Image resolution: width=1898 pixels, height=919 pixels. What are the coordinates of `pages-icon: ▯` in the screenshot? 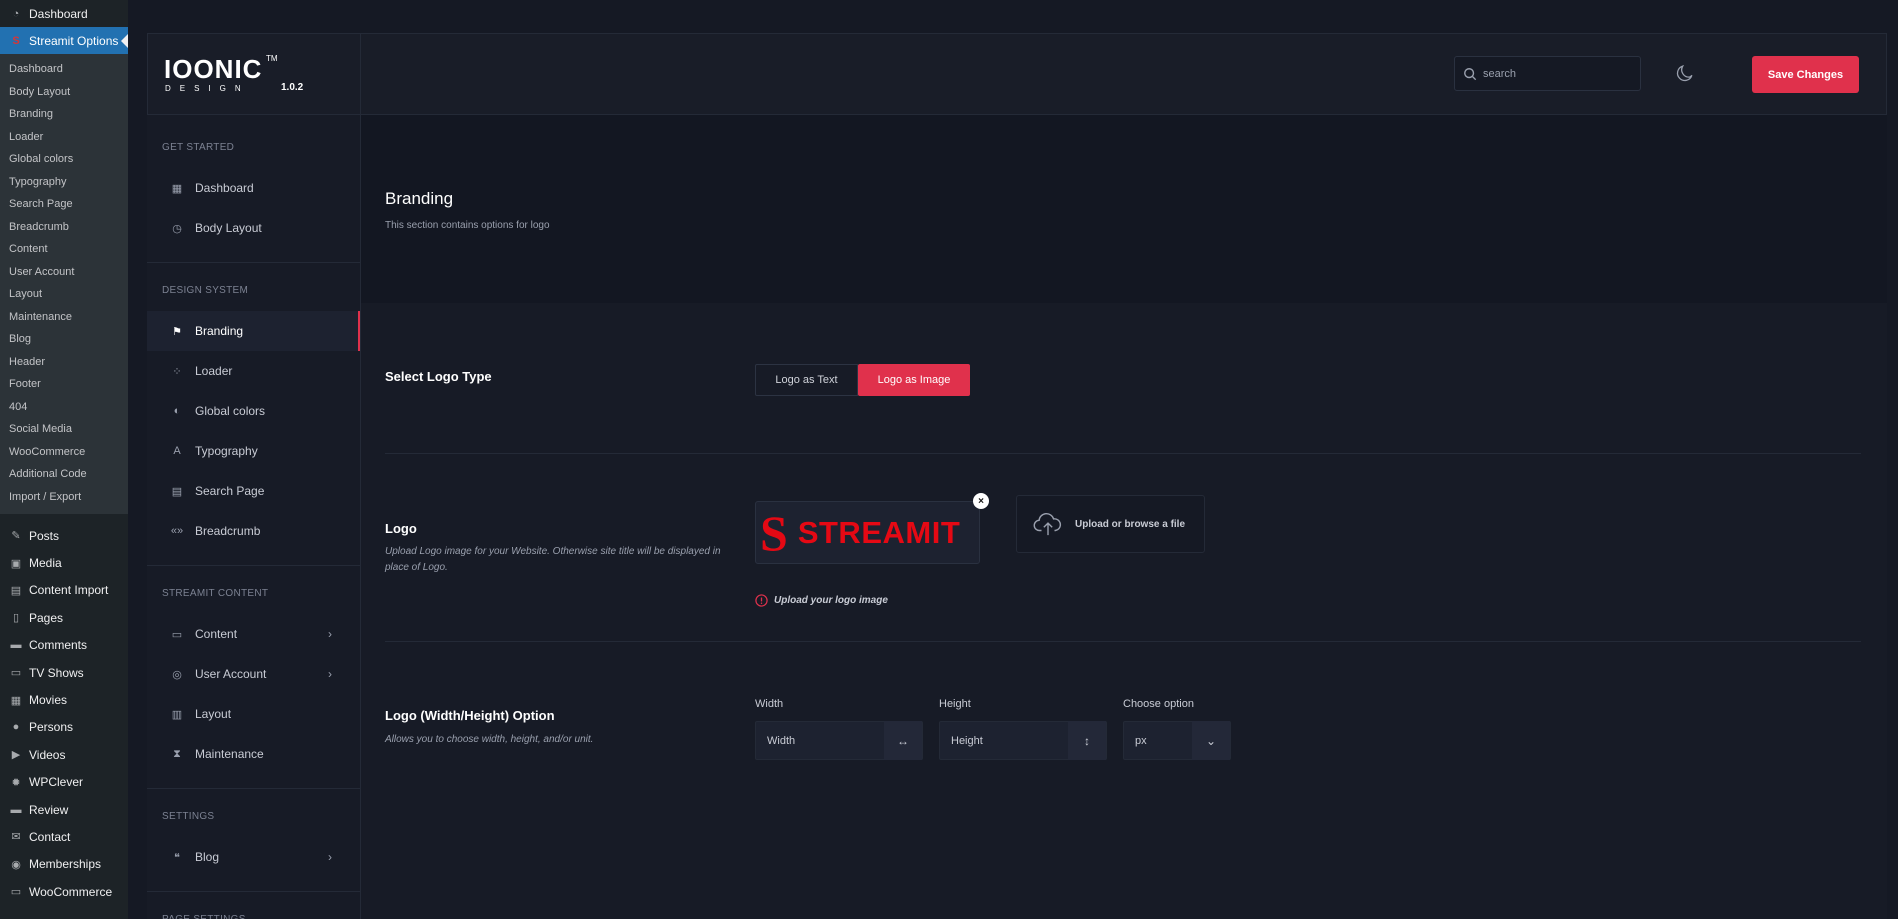 It's located at (16, 618).